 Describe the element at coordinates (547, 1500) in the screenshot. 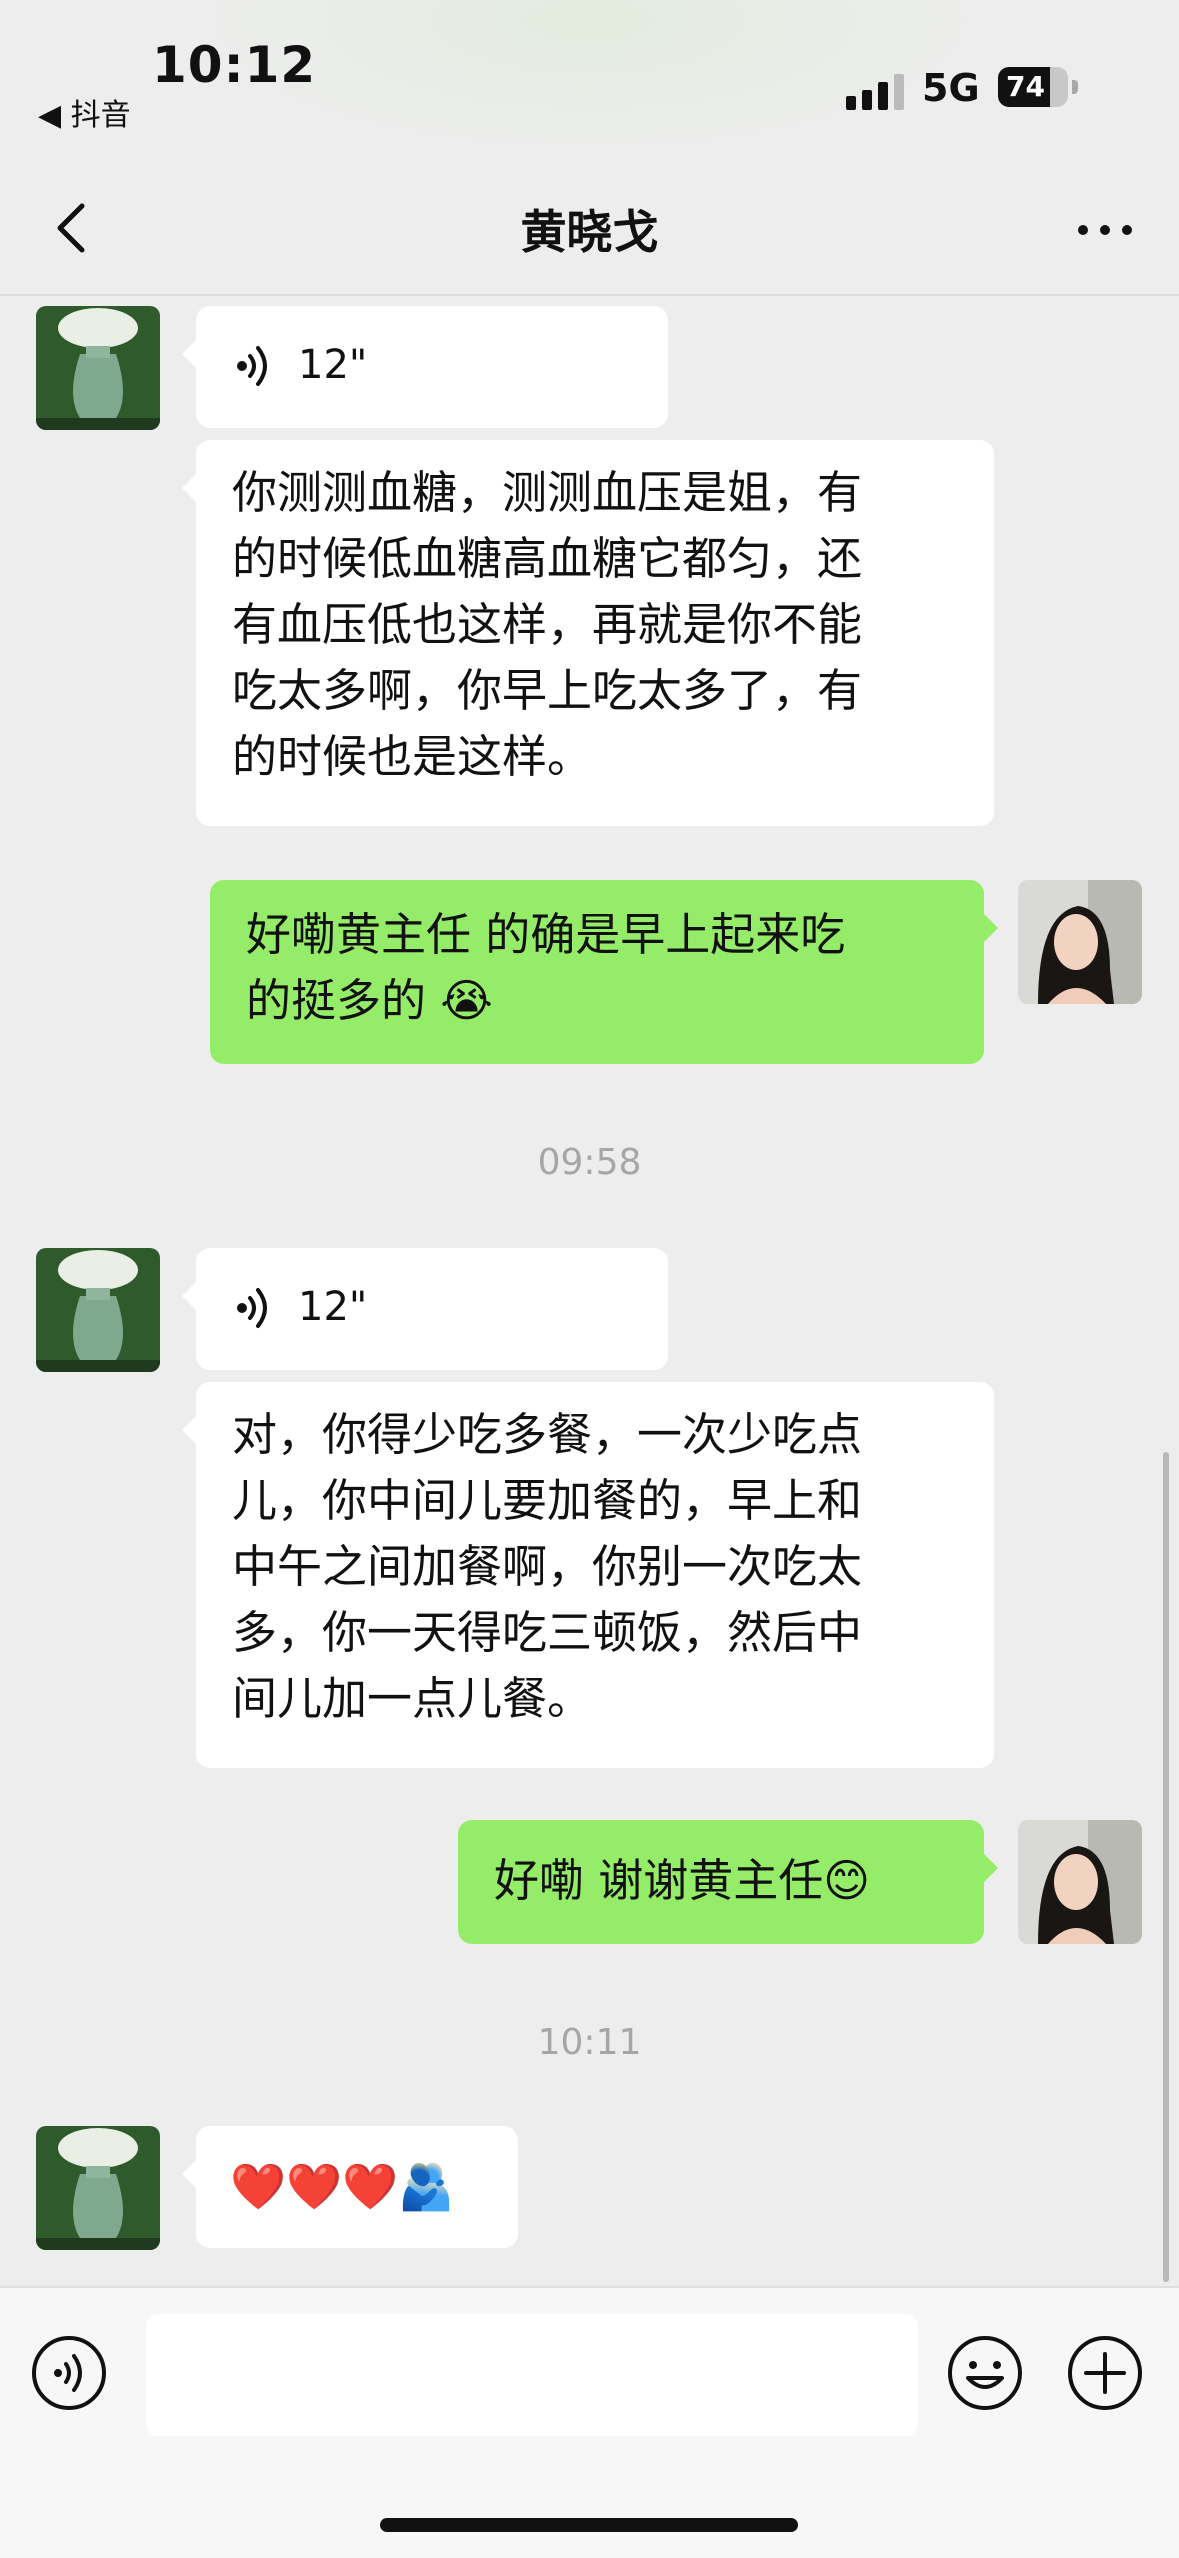

I see `message-line: 儿，你中间儿要加餐的，早上和` at that location.